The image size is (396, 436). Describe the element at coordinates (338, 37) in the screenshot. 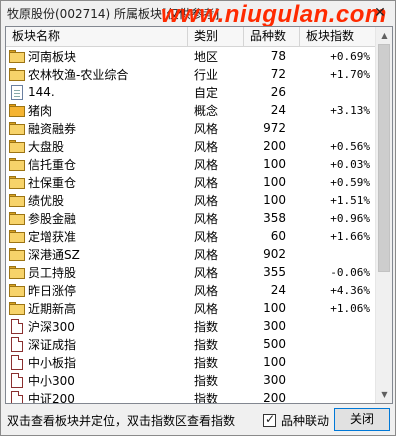

I see `column-header-index: 板块指数` at that location.